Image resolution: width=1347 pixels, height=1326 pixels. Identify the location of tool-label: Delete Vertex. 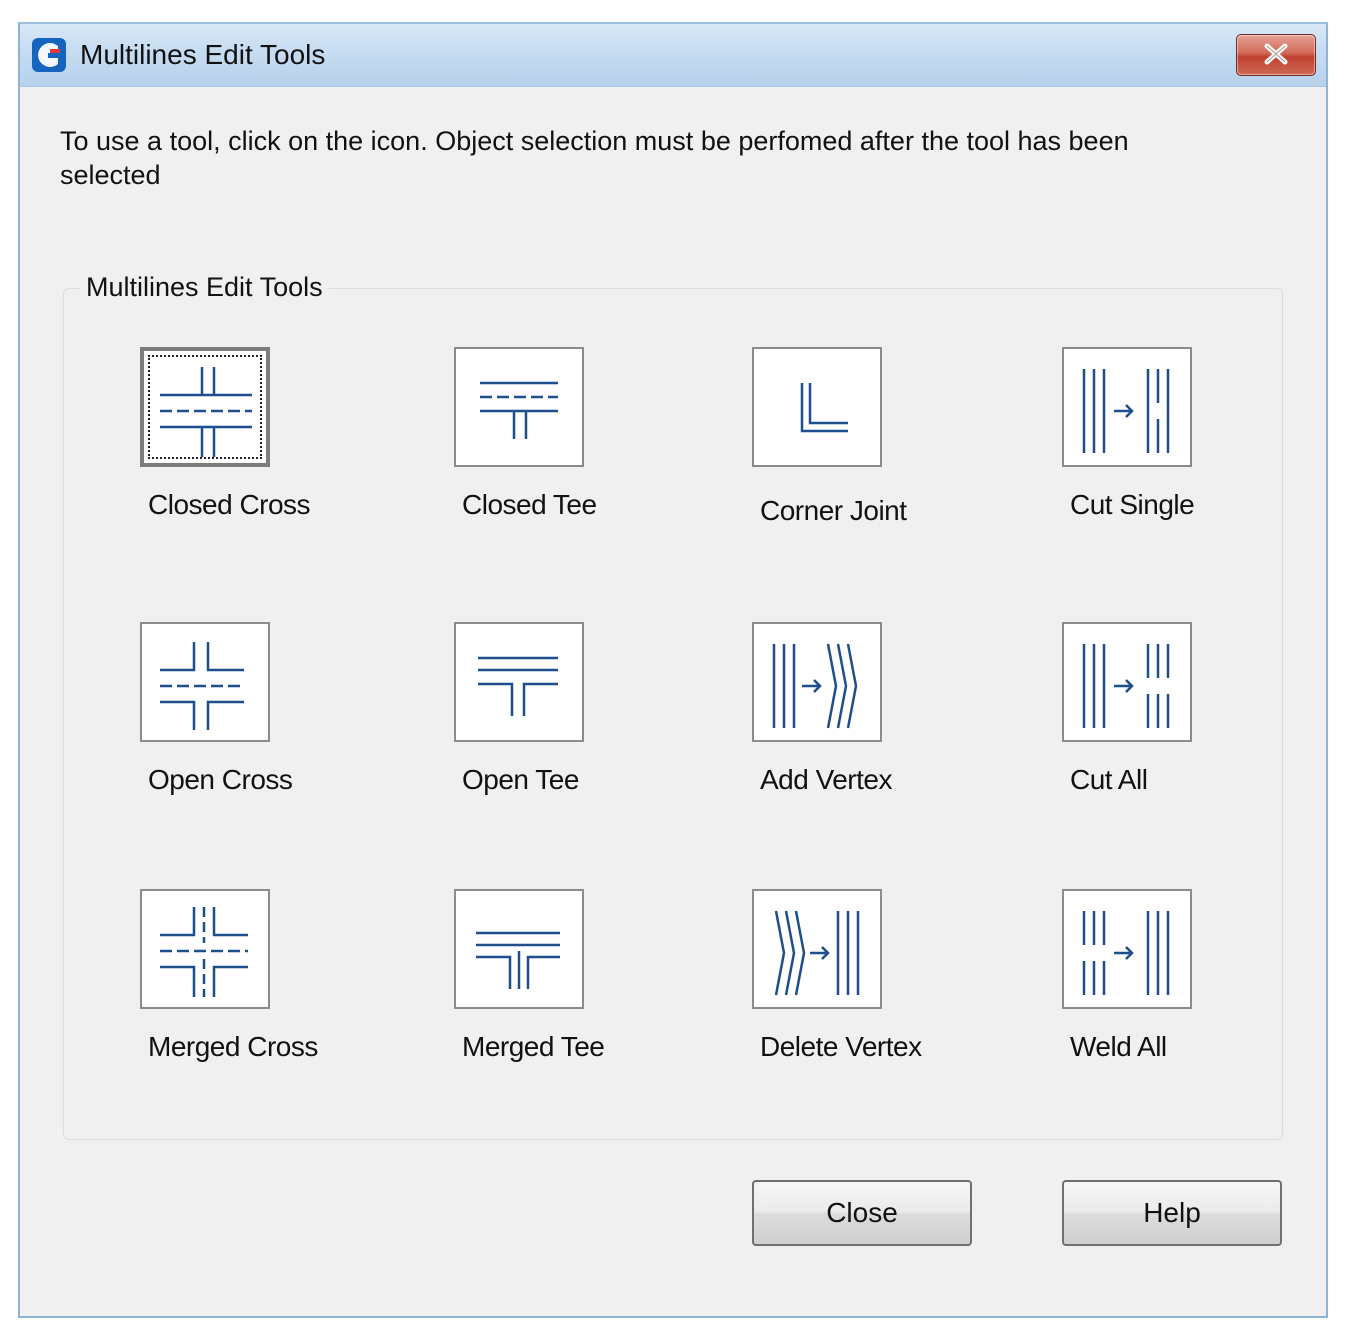
(841, 1046).